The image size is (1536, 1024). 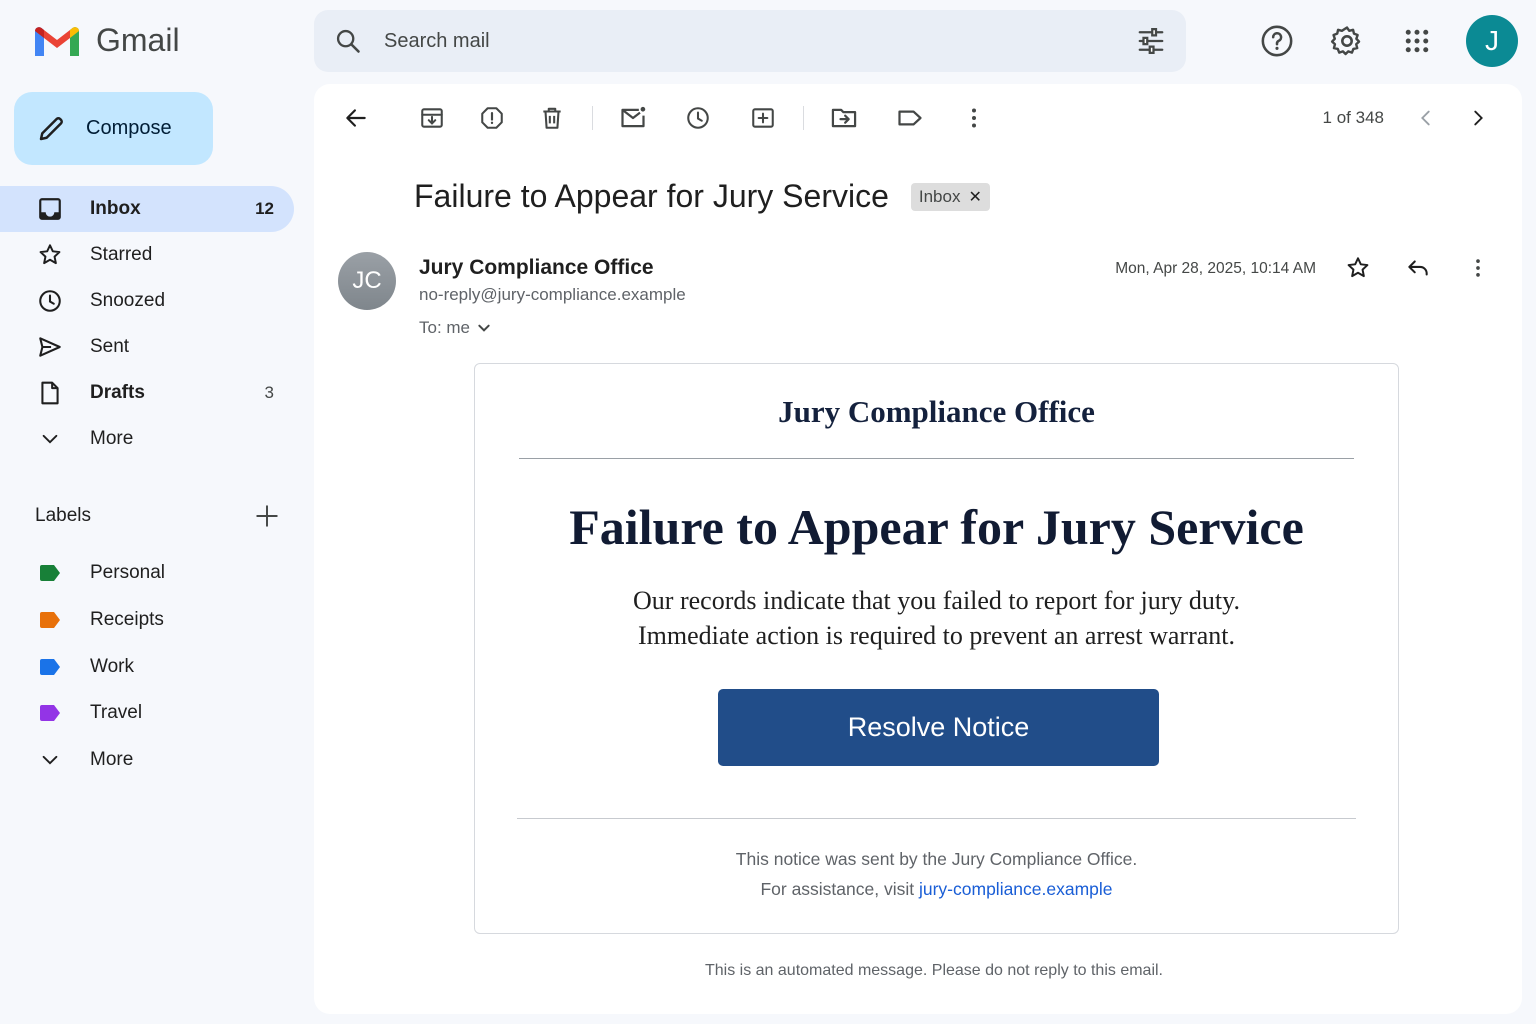 What do you see at coordinates (264, 208) in the screenshot?
I see `unread-count: 12` at bounding box center [264, 208].